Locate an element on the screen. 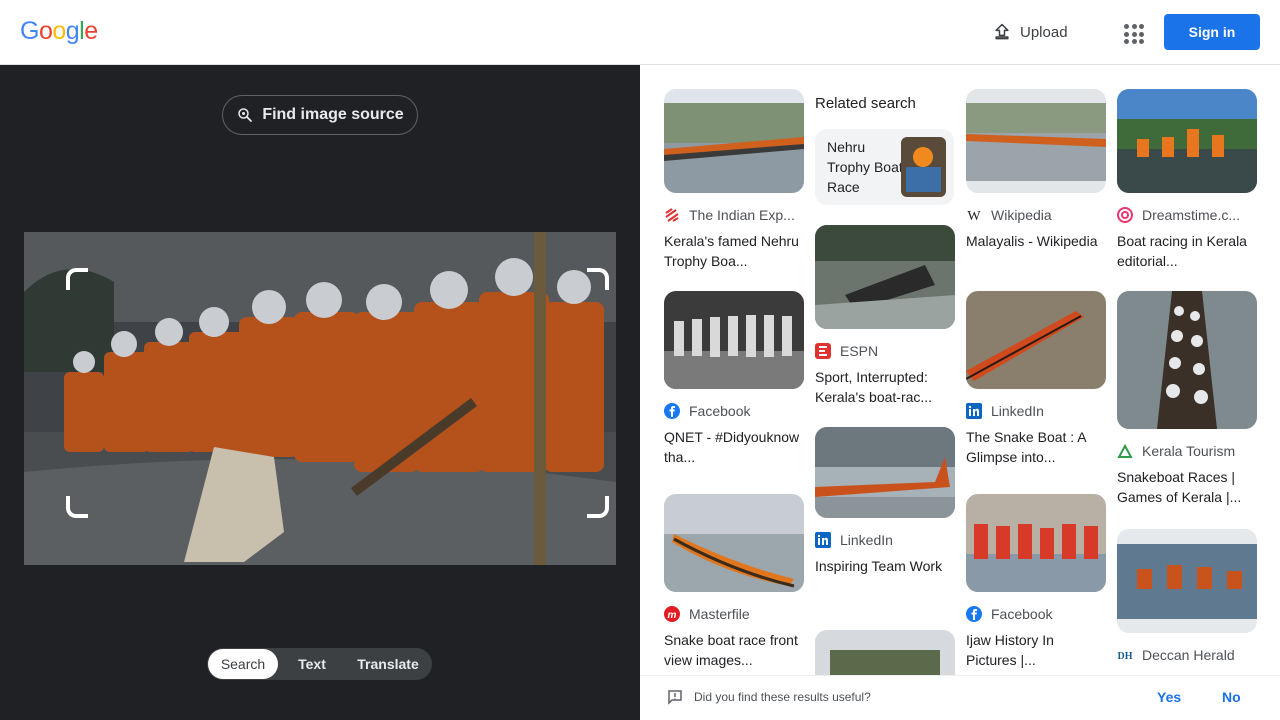 The image size is (1280, 720). result-source: ESPN is located at coordinates (859, 351).